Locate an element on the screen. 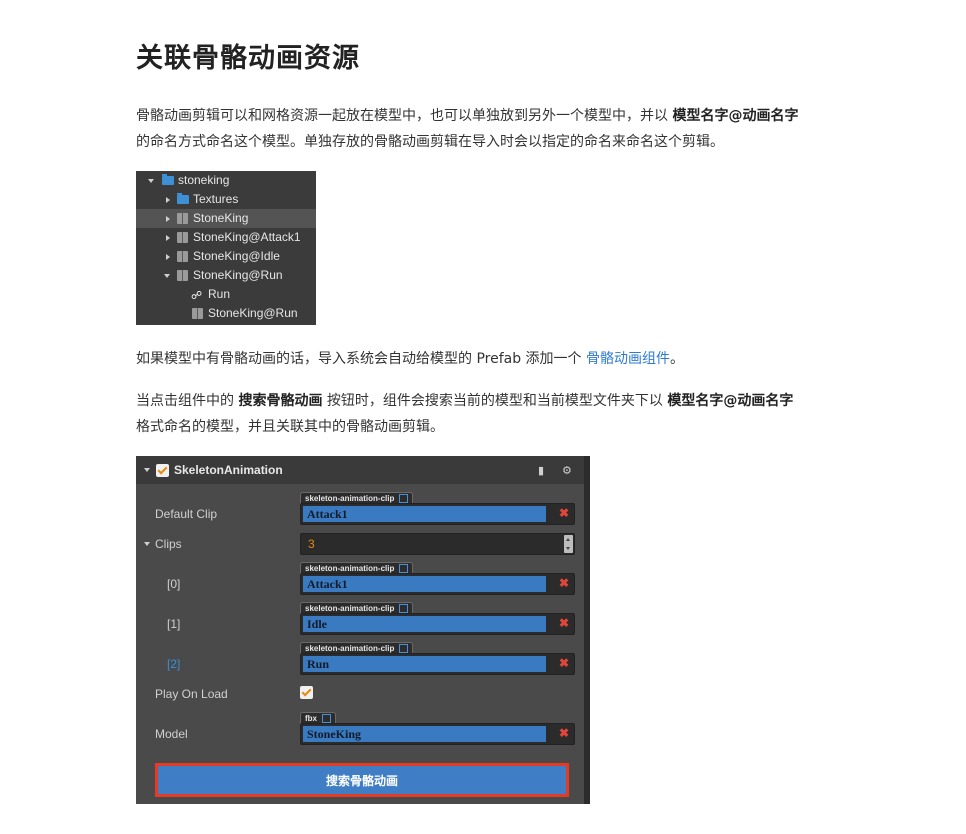 The height and width of the screenshot is (834, 966). tree-item-label: StoneKing is located at coordinates (221, 218).